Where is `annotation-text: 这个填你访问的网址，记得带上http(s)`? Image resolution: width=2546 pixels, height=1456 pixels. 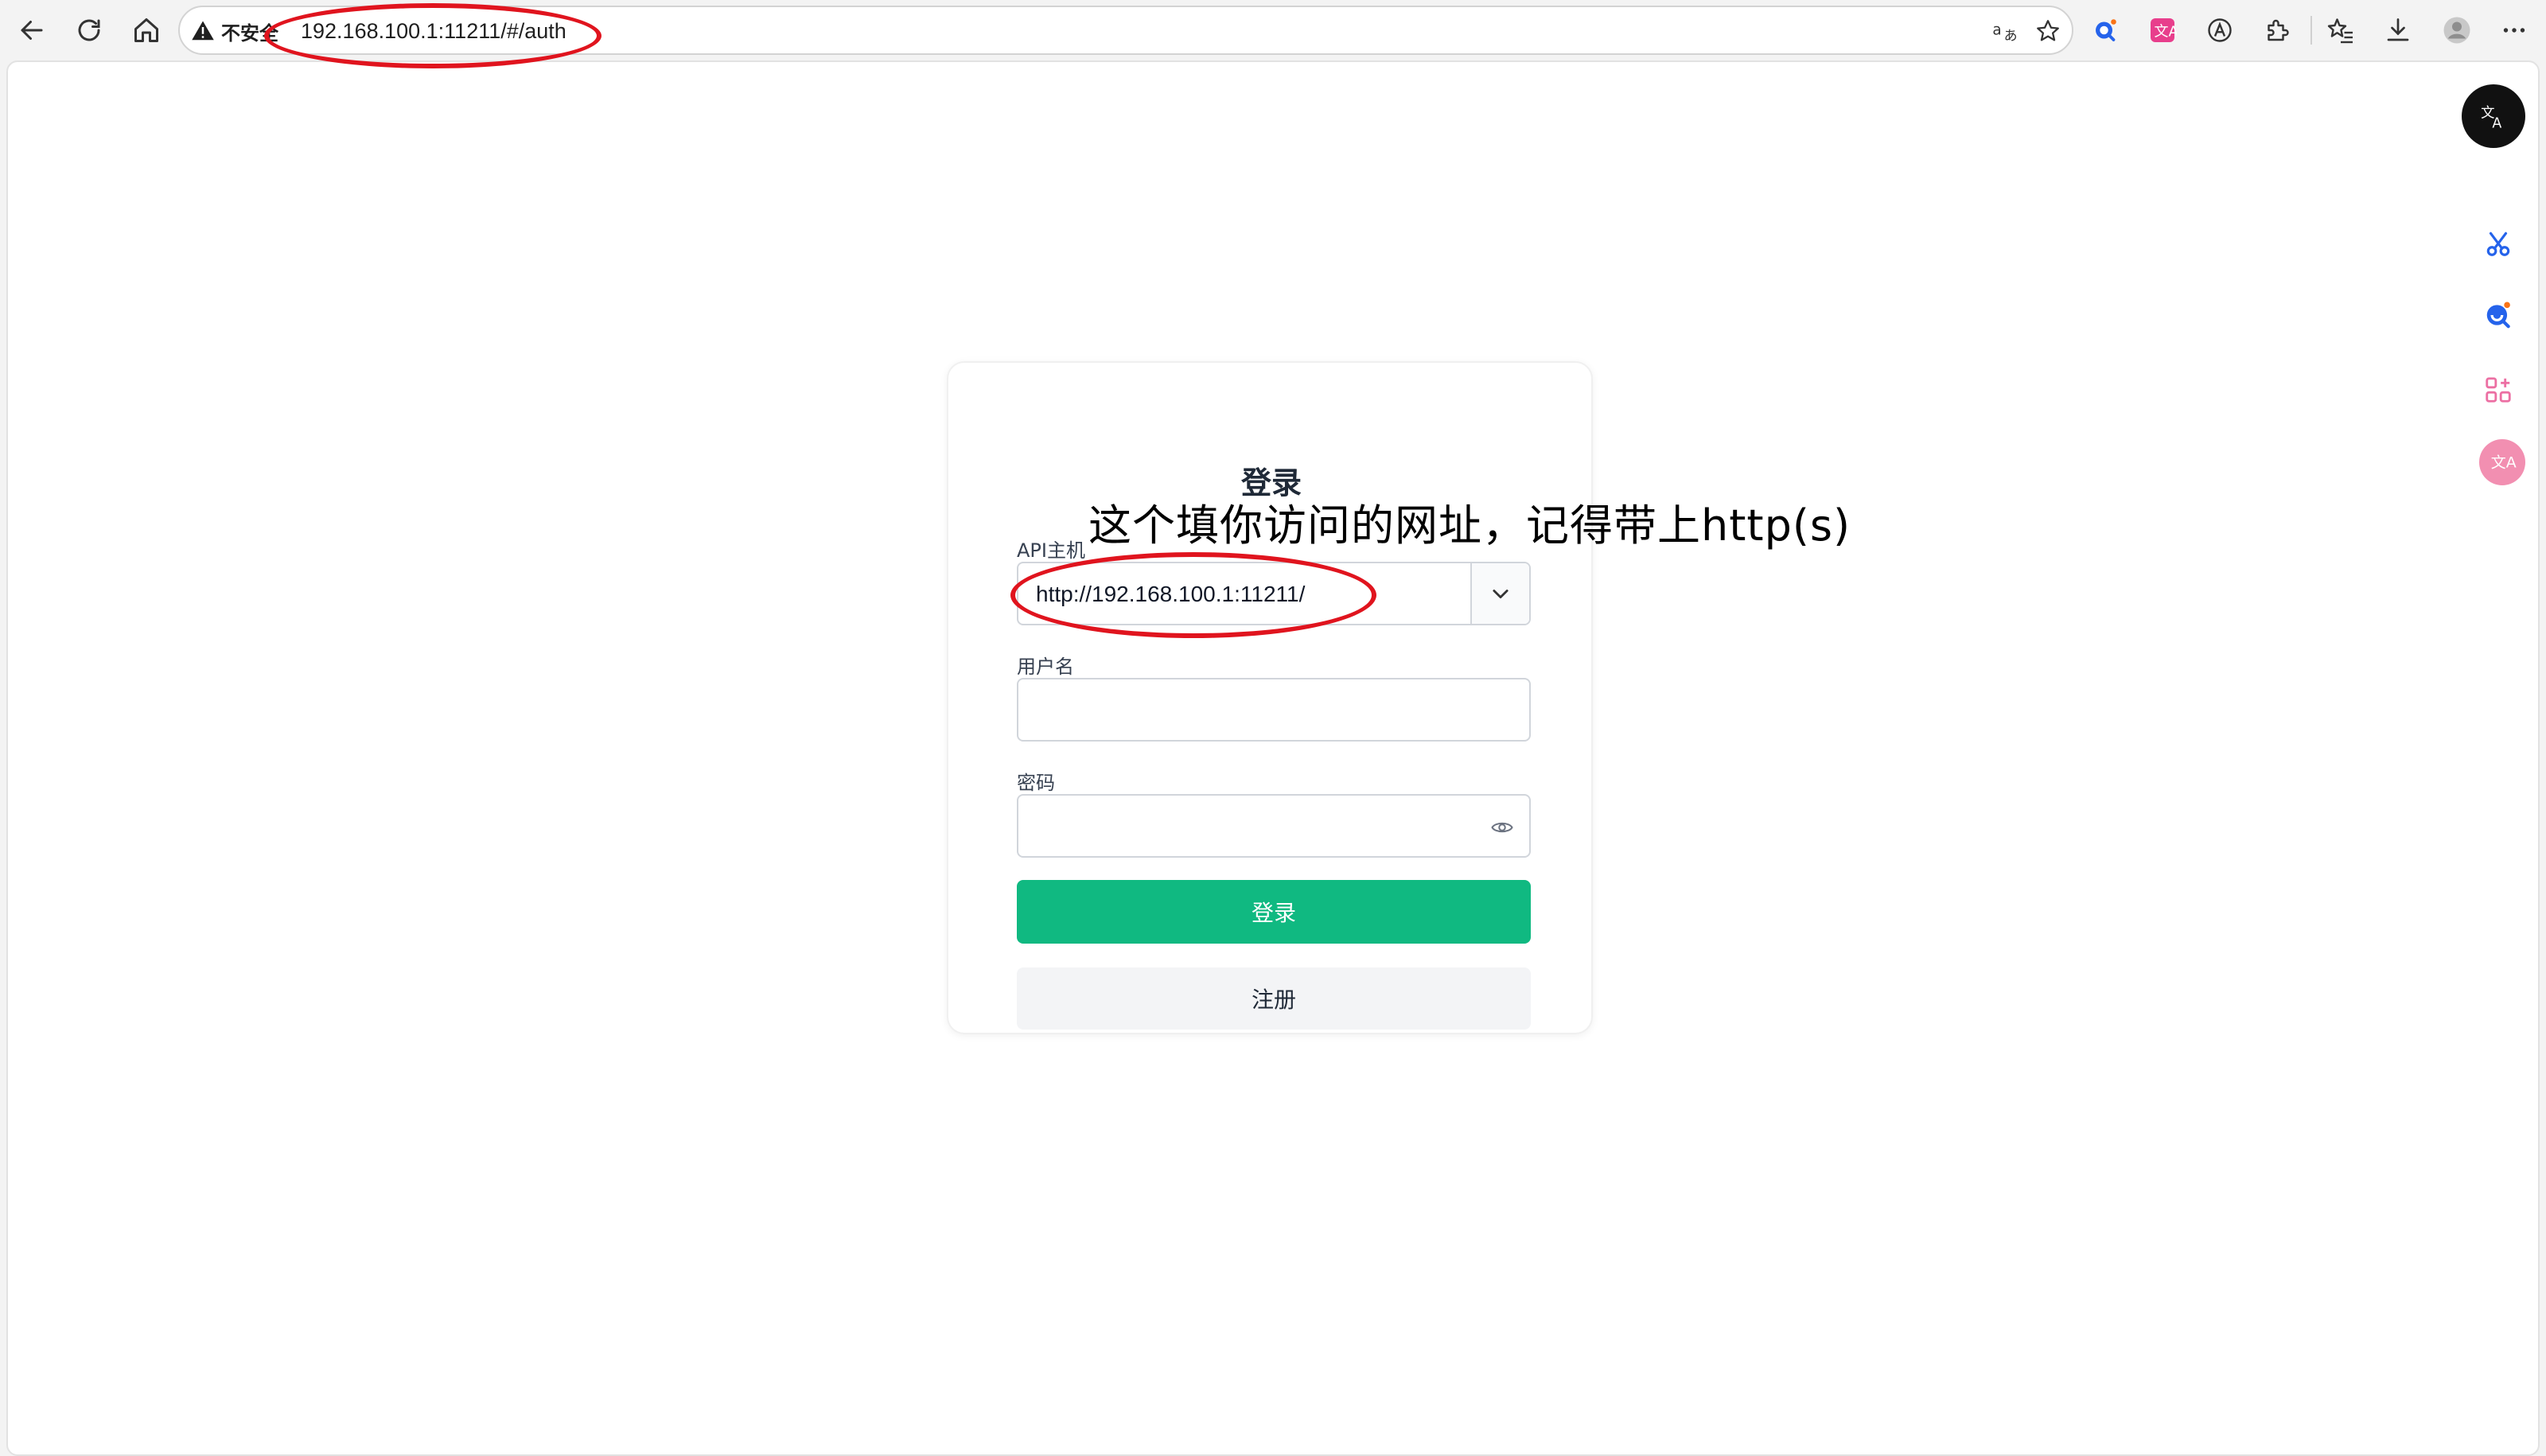 annotation-text: 这个填你访问的网址，记得带上http(s) is located at coordinates (1469, 525).